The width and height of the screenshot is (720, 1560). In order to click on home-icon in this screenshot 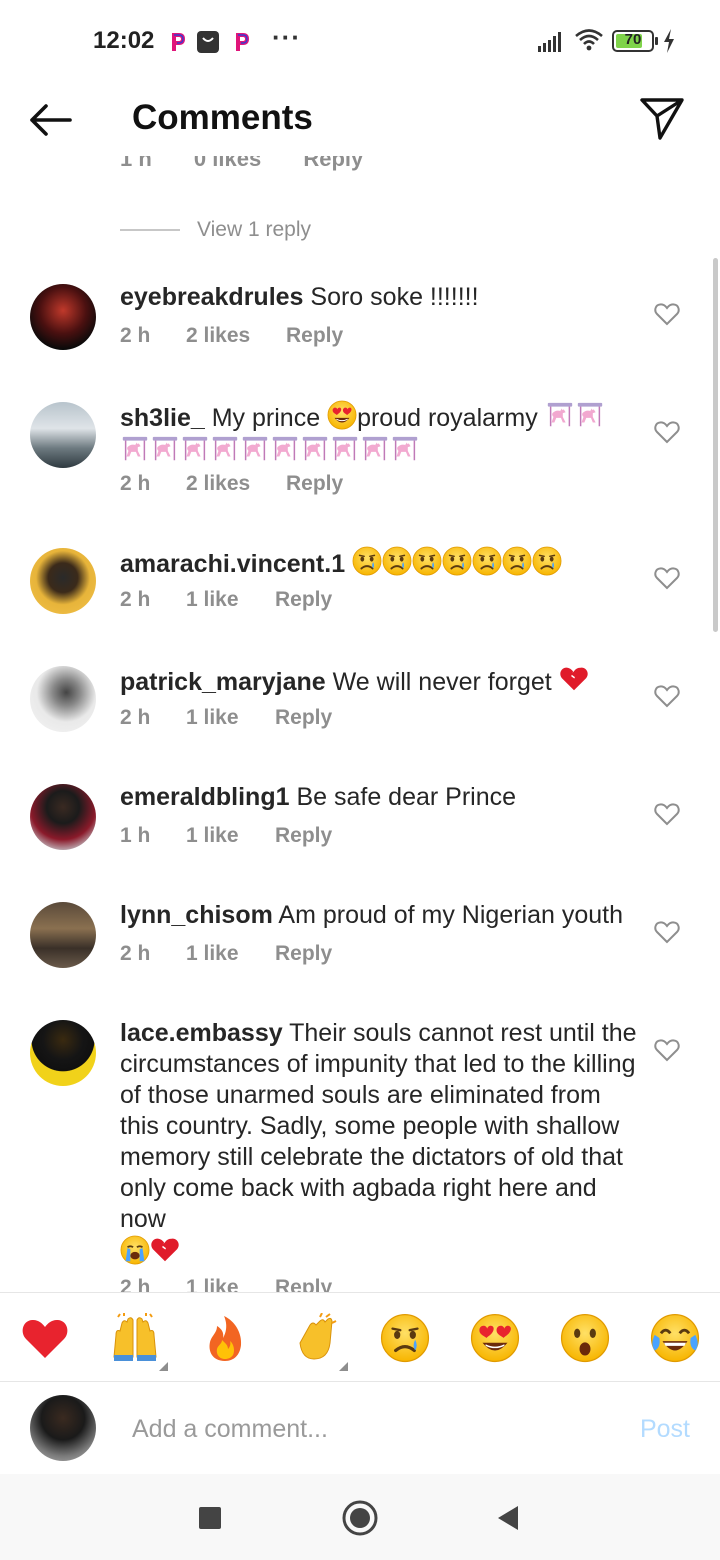, I will do `click(360, 1518)`.